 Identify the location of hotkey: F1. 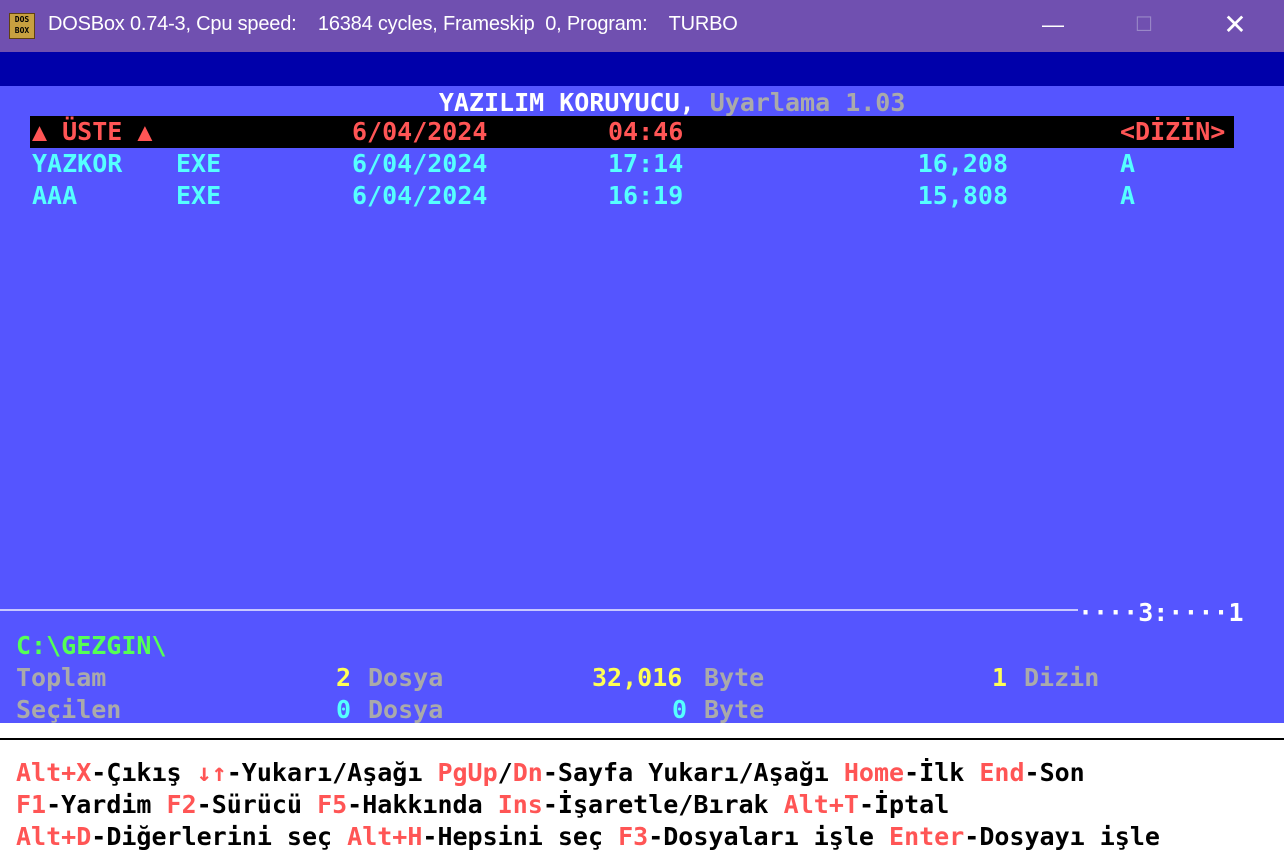
(31, 804).